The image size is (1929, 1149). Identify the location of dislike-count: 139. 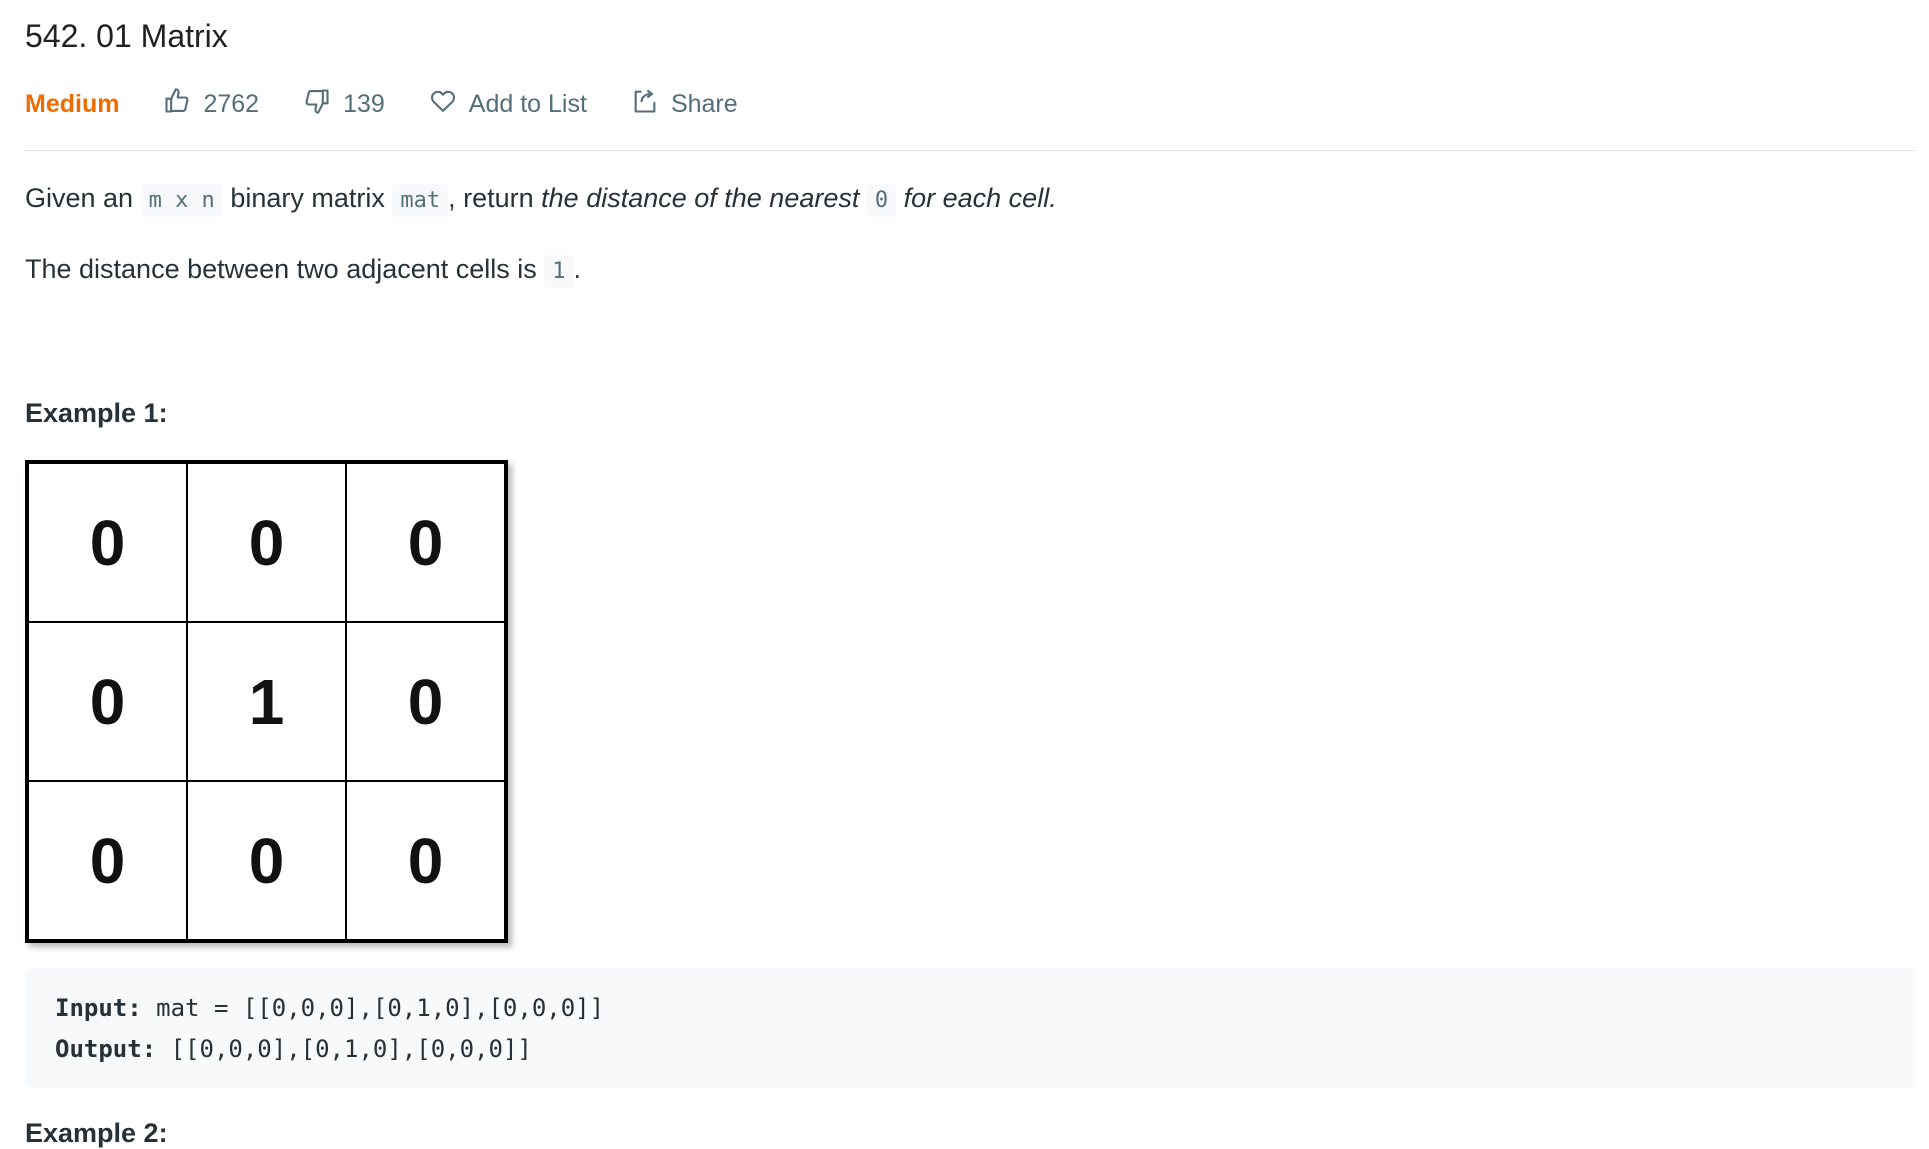
(364, 103).